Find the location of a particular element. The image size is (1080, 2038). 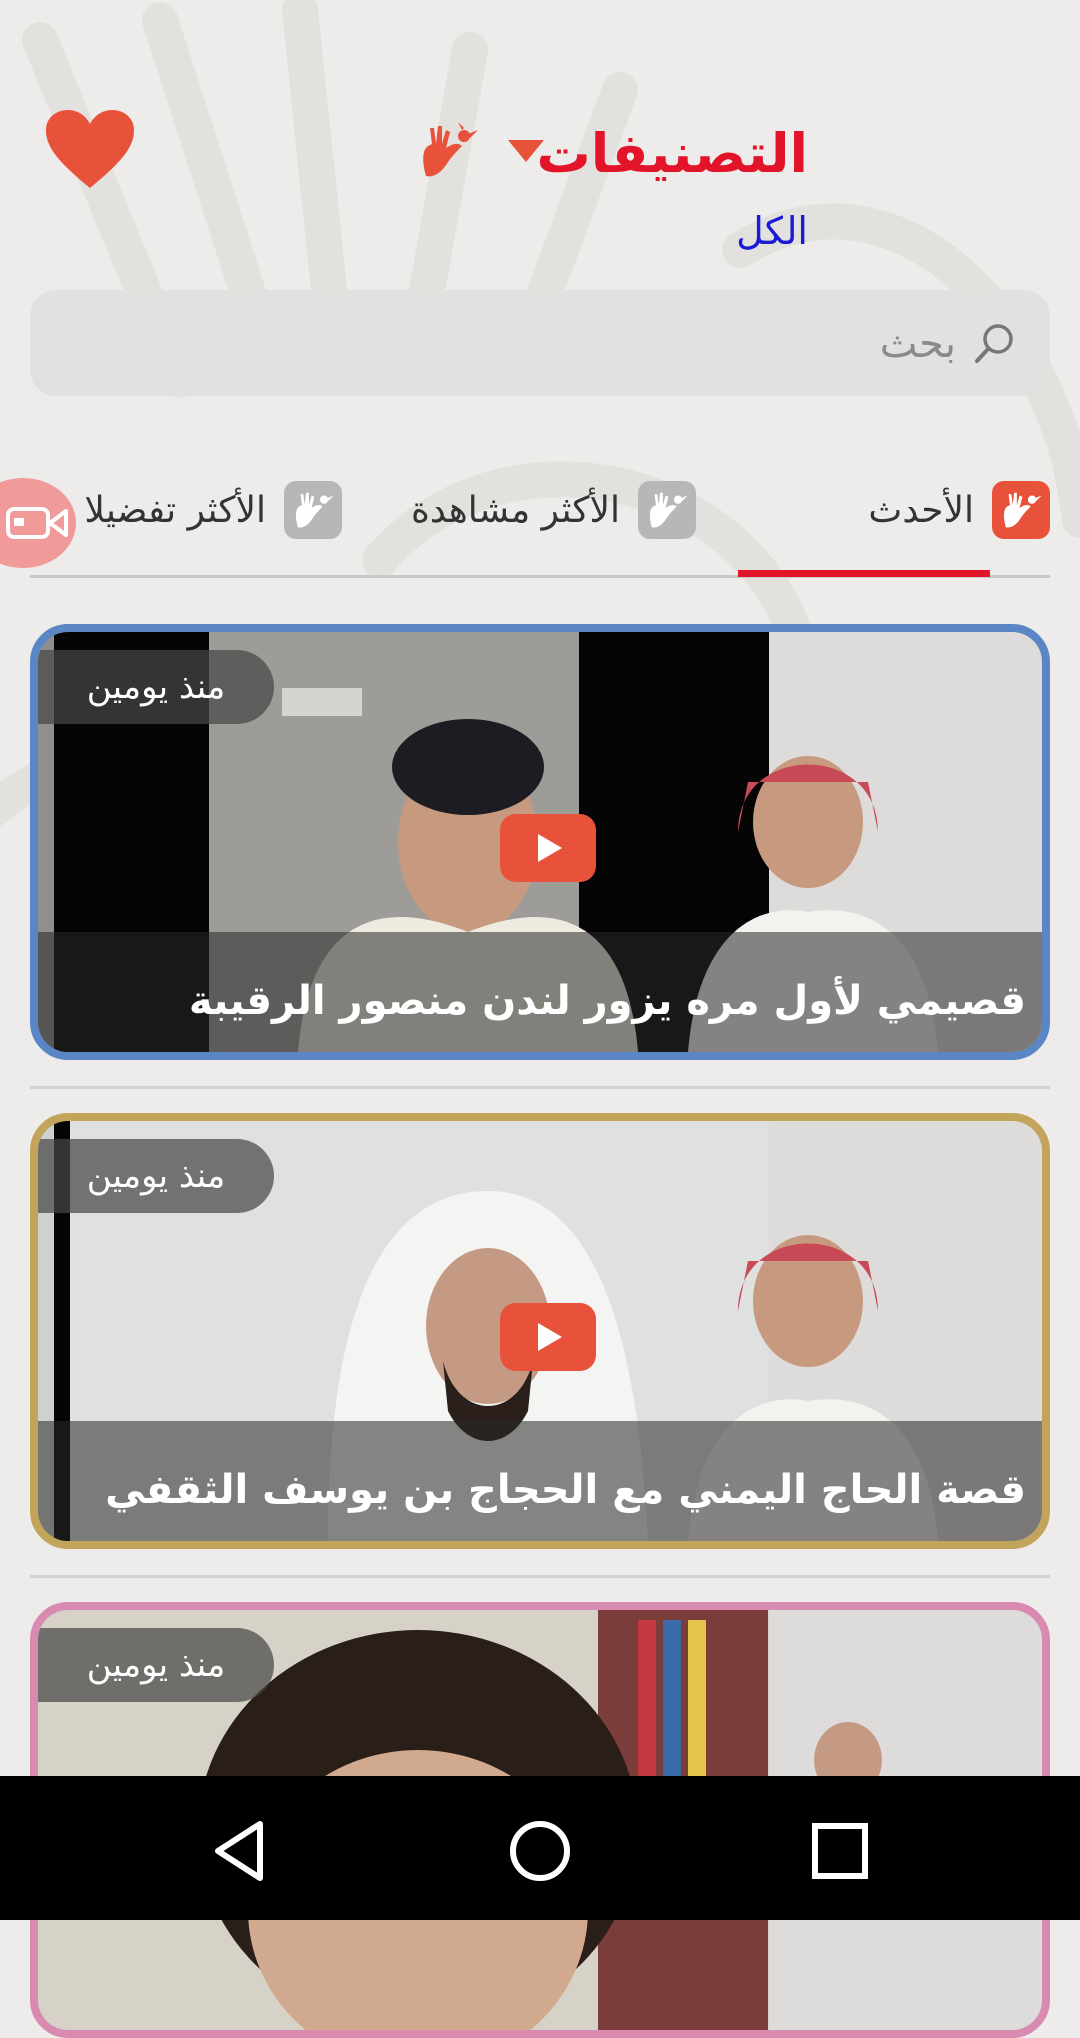

back-icon is located at coordinates (241, 1851).